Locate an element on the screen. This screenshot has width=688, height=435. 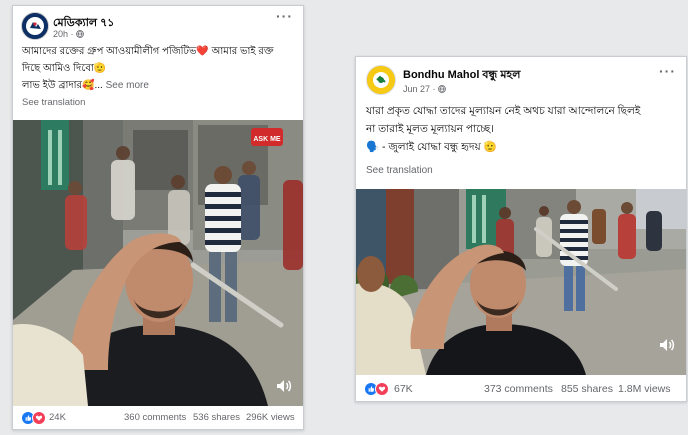
reactions-count: 67K is located at coordinates (403, 389).